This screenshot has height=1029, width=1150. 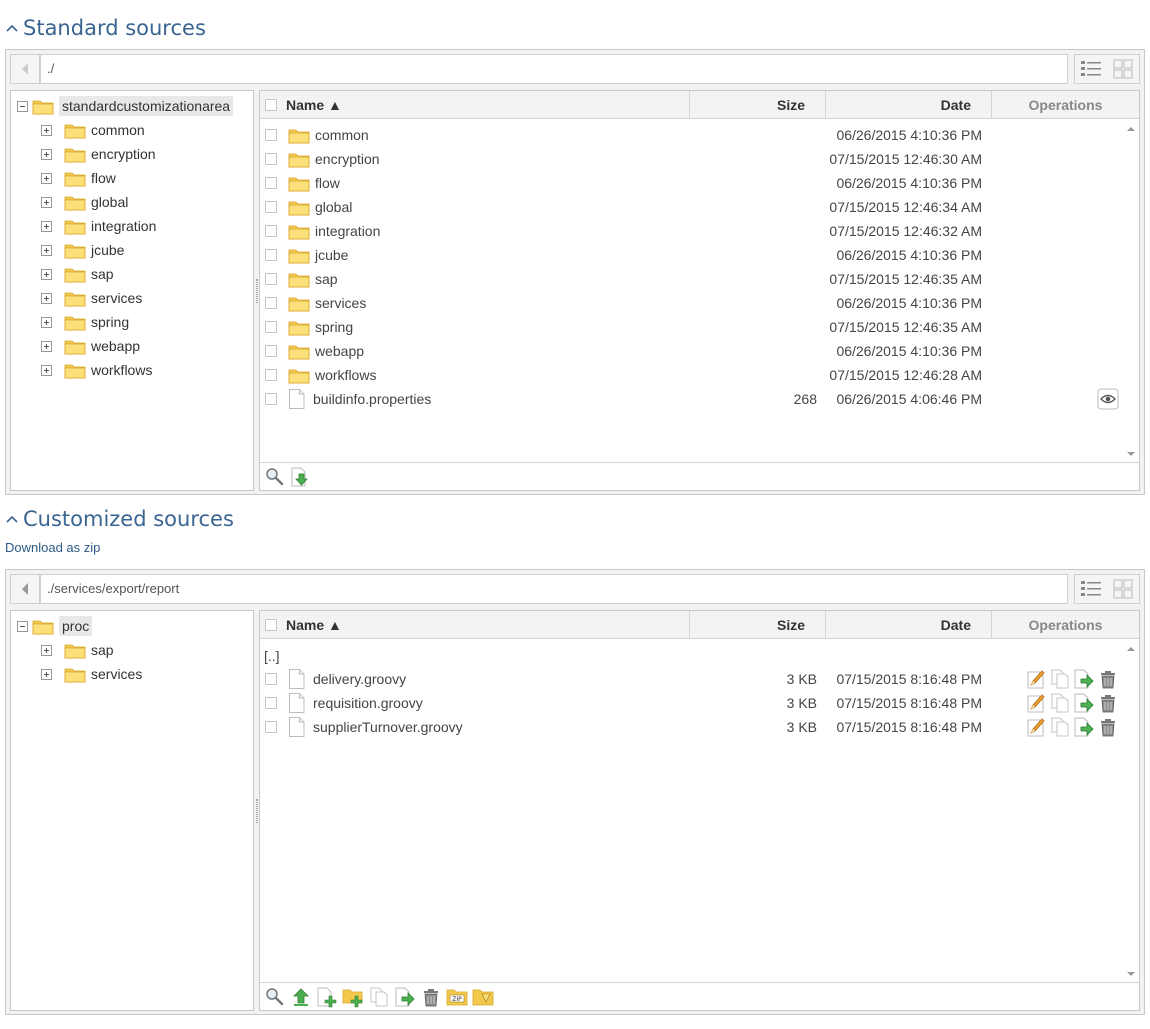 What do you see at coordinates (690, 183) in the screenshot?
I see `folder-row: flow 06/26/2015 4:10:36 PM` at bounding box center [690, 183].